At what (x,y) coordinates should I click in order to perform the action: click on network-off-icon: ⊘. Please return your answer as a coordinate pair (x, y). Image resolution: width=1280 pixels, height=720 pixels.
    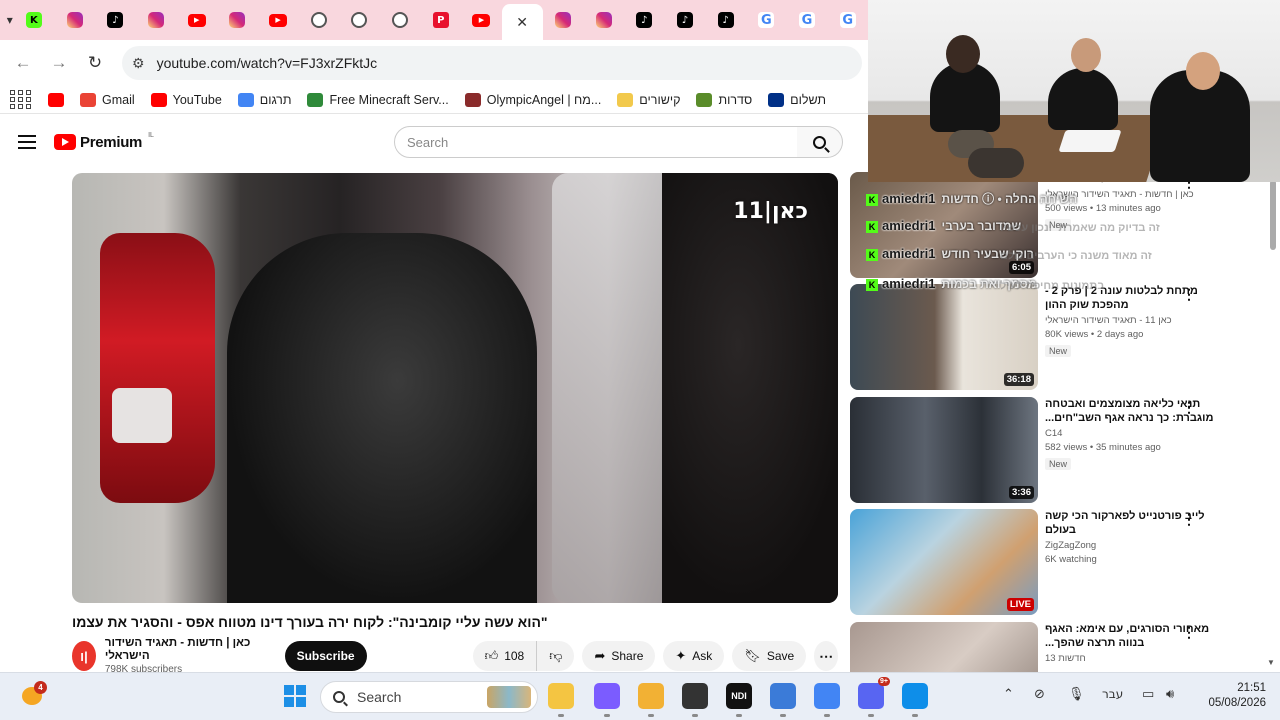
    Looking at the image, I should click on (1039, 694).